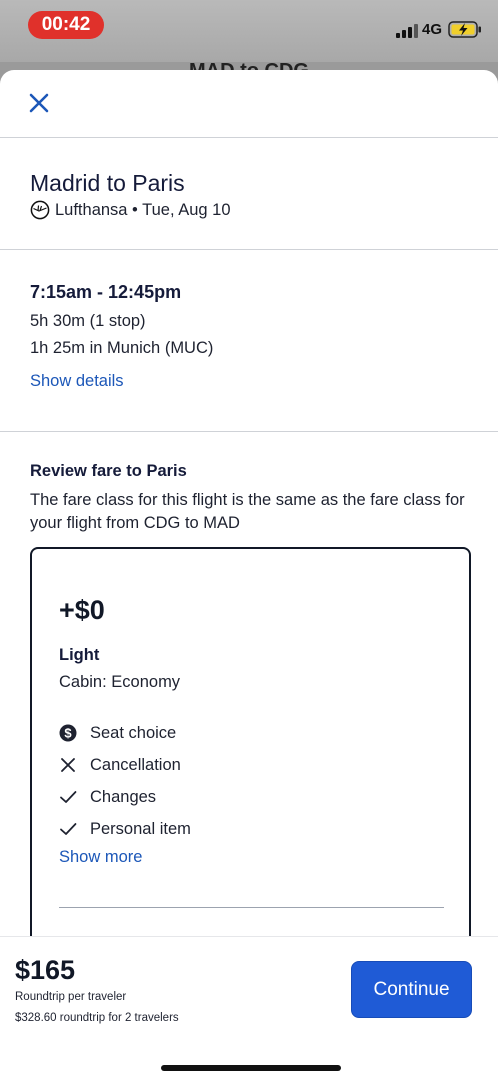  What do you see at coordinates (71, 997) in the screenshot?
I see `per-traveler-label: Roundtrip per traveler` at bounding box center [71, 997].